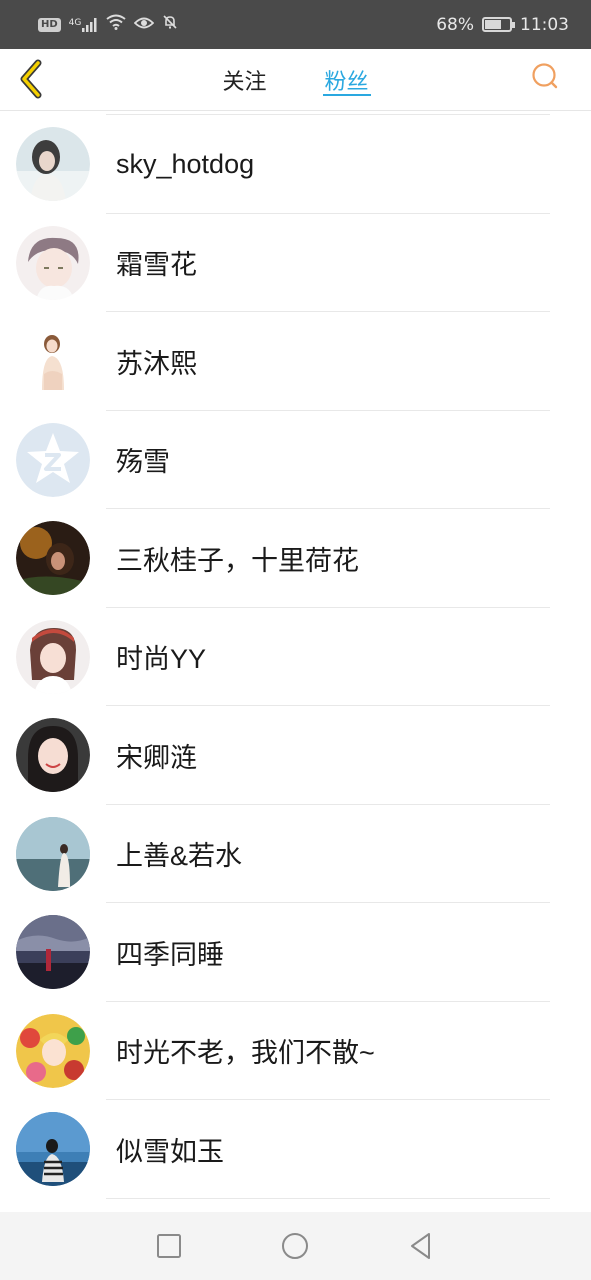 The width and height of the screenshot is (591, 1280). Describe the element at coordinates (346, 80) in the screenshot. I see `tab-fans: 粉丝` at that location.